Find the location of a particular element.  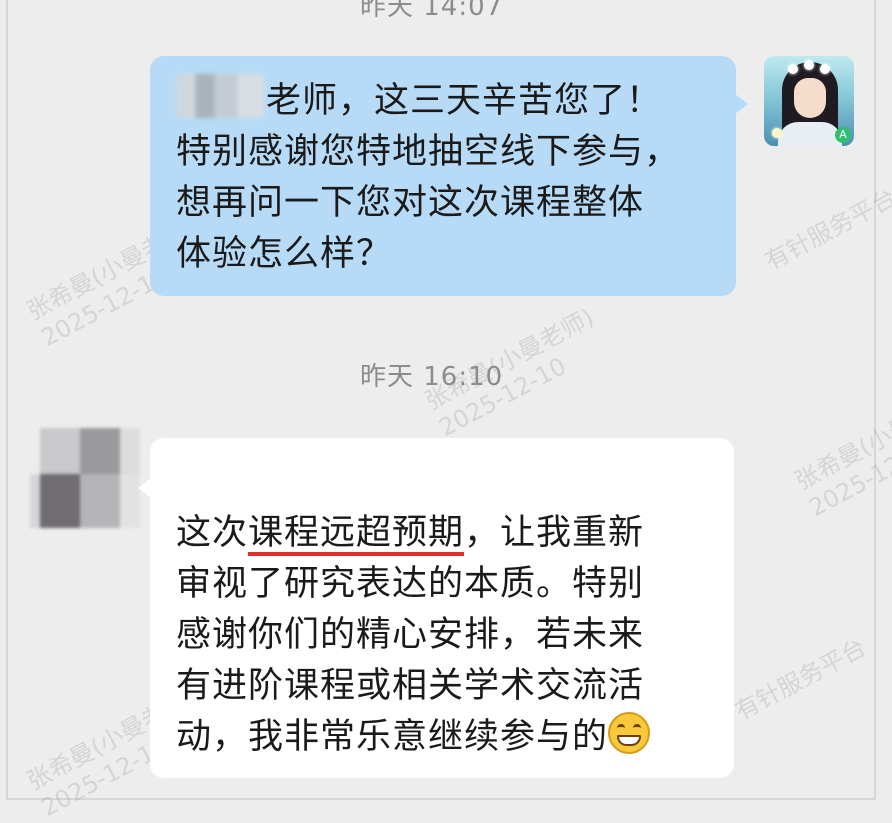

message-line: 老师，这三天辛苦您了！ is located at coordinates (448, 100).